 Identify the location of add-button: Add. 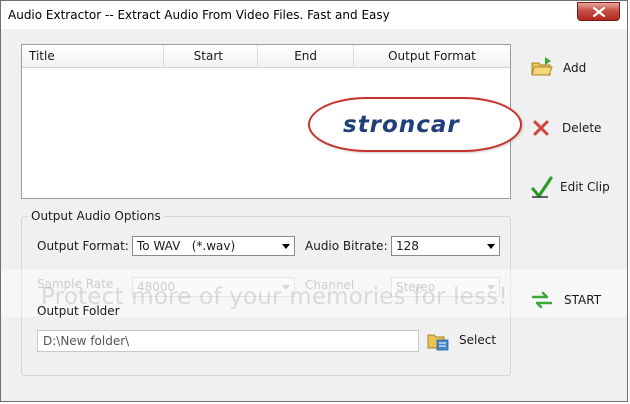
(565, 68).